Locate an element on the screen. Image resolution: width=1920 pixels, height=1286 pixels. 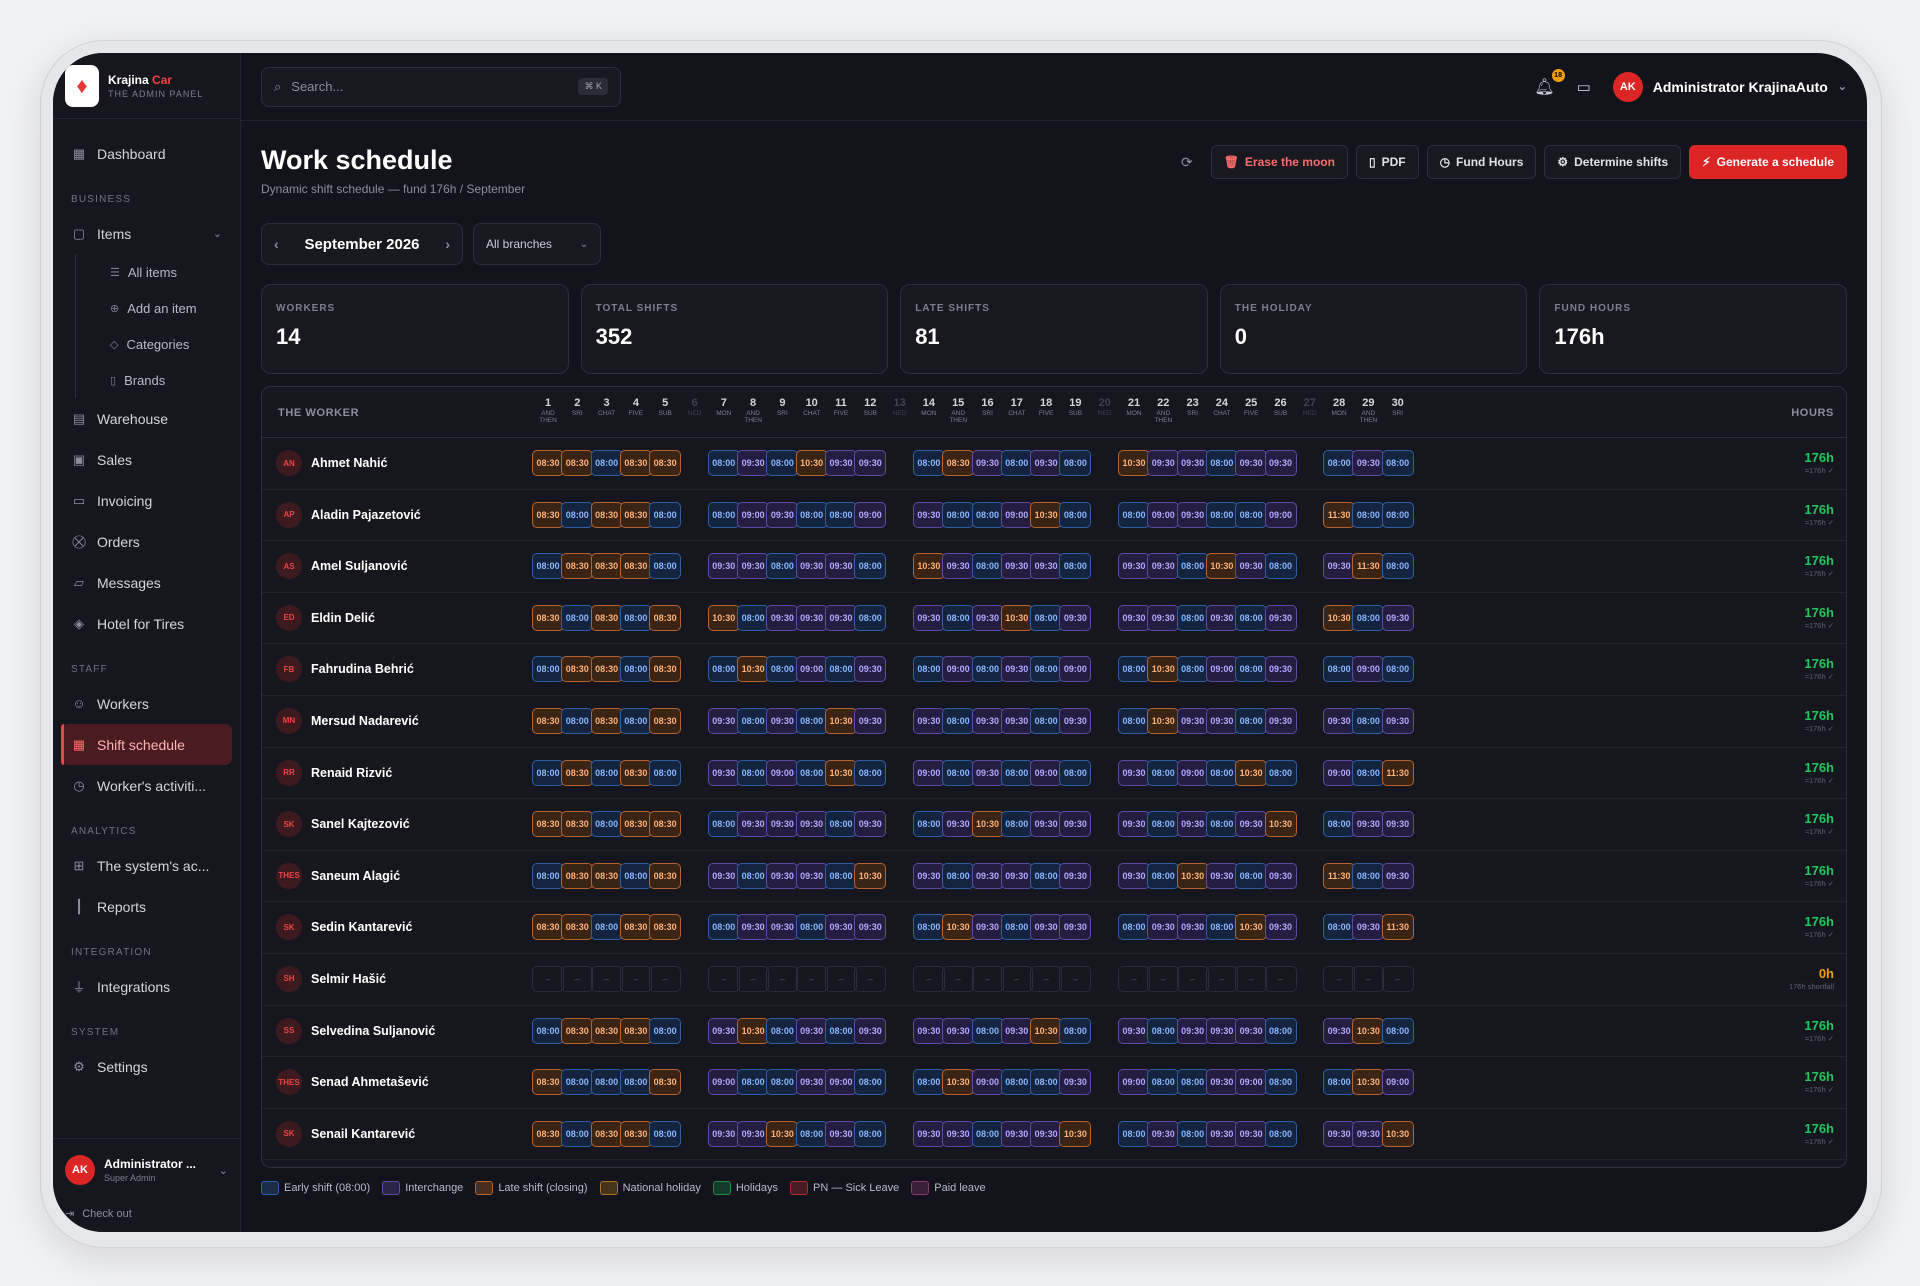
messages-button: ▭ is located at coordinates (1584, 87).